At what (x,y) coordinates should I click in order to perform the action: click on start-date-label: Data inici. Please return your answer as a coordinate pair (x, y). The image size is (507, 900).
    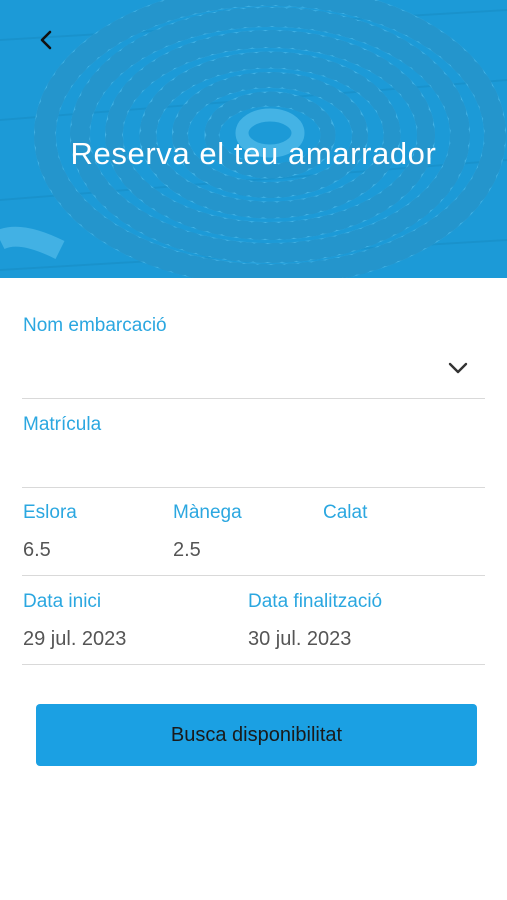
    Looking at the image, I should click on (62, 601).